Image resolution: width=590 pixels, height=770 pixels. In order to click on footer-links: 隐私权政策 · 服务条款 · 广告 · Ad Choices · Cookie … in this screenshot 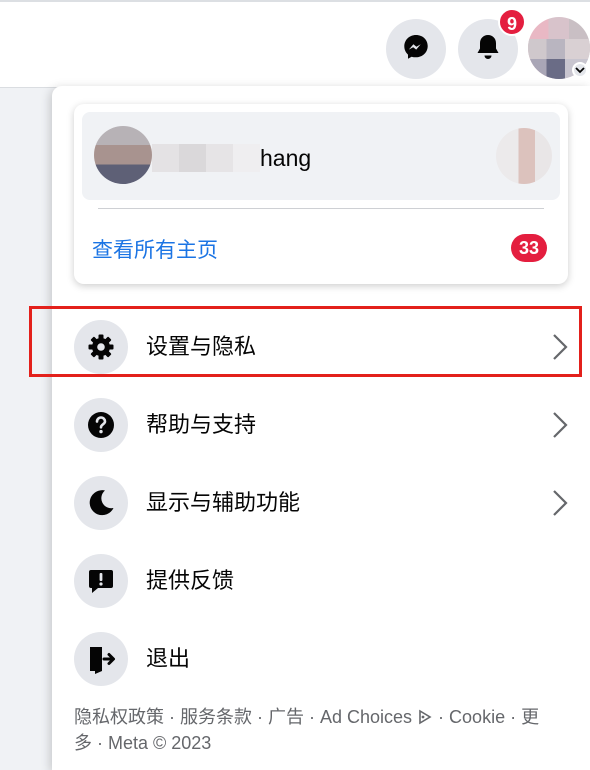, I will do `click(324, 730)`.